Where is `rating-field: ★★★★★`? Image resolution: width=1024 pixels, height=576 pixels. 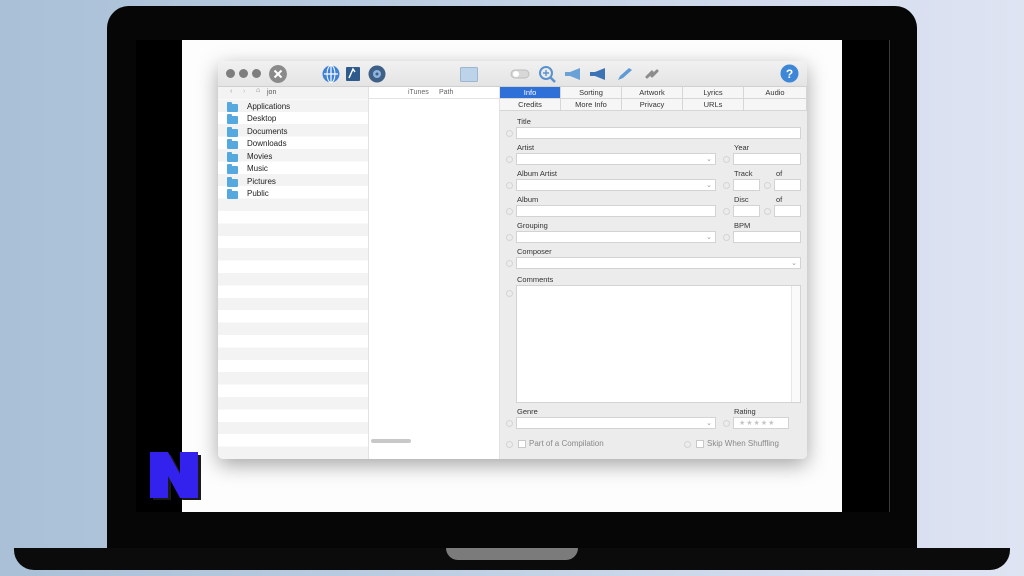 rating-field: ★★★★★ is located at coordinates (761, 423).